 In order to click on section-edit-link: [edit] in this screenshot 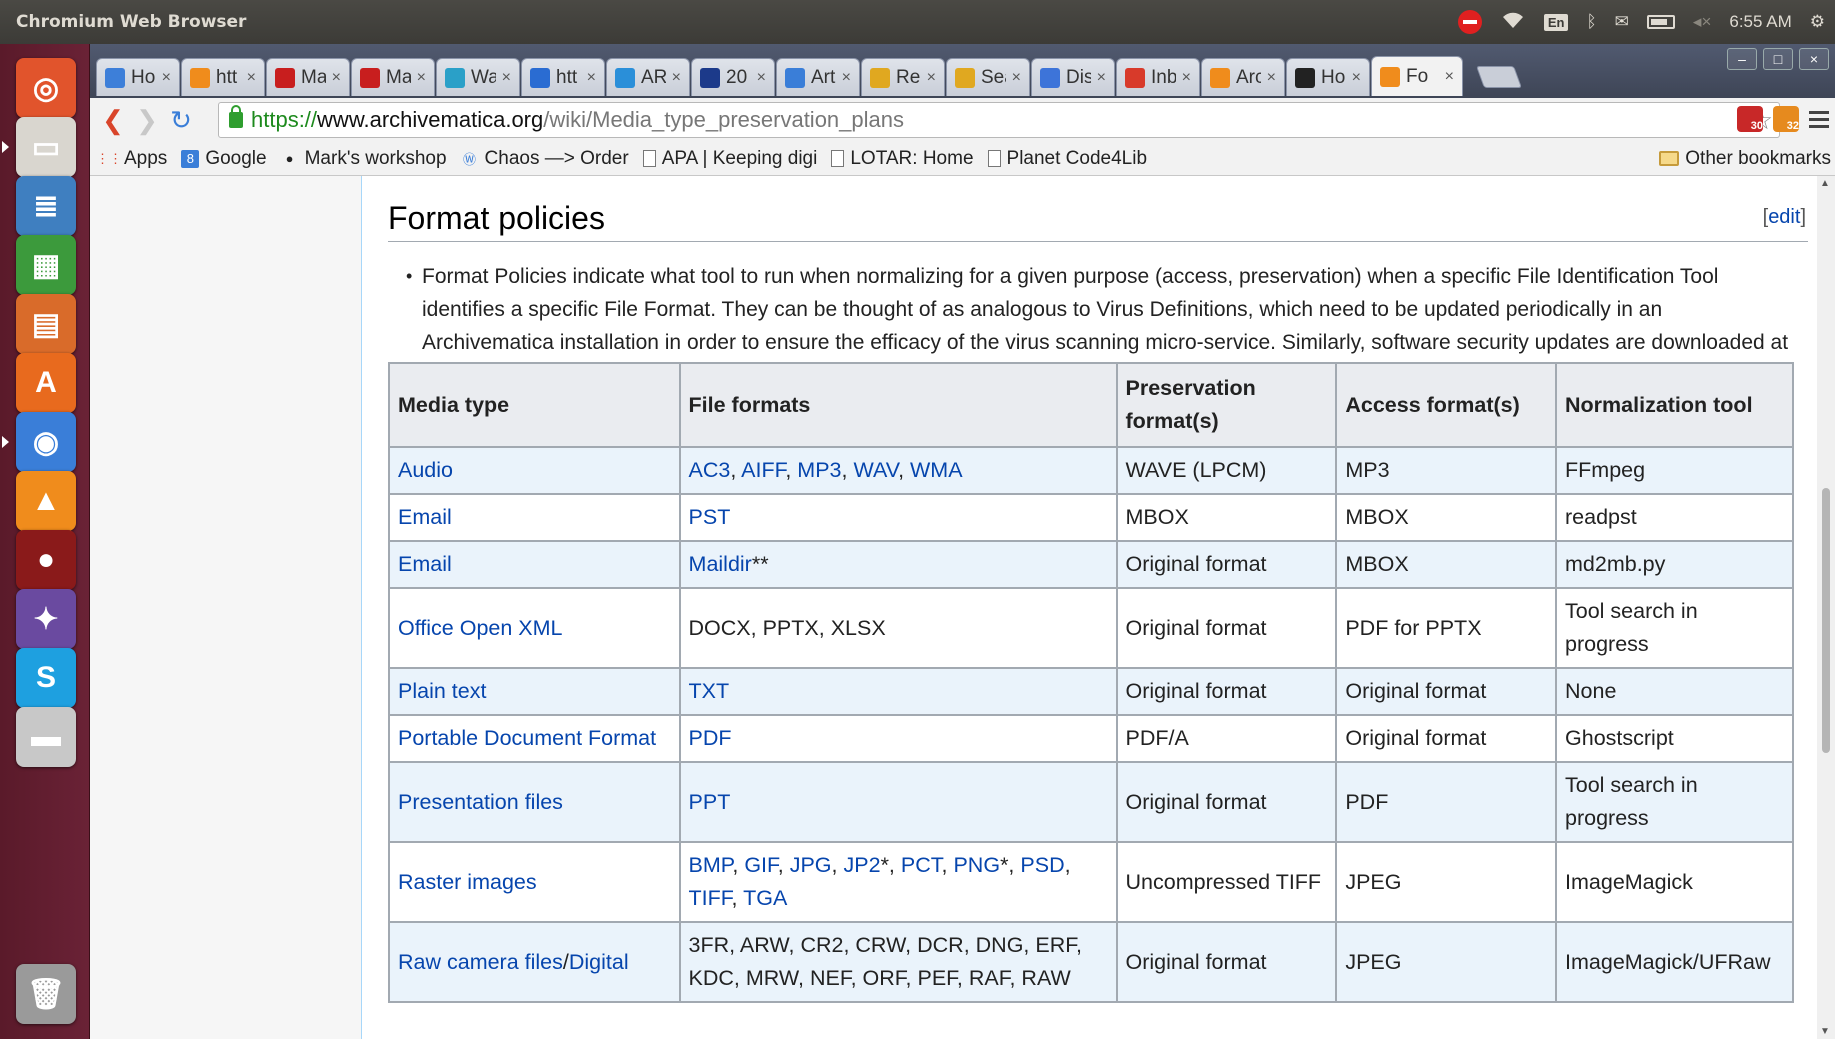, I will do `click(1784, 217)`.